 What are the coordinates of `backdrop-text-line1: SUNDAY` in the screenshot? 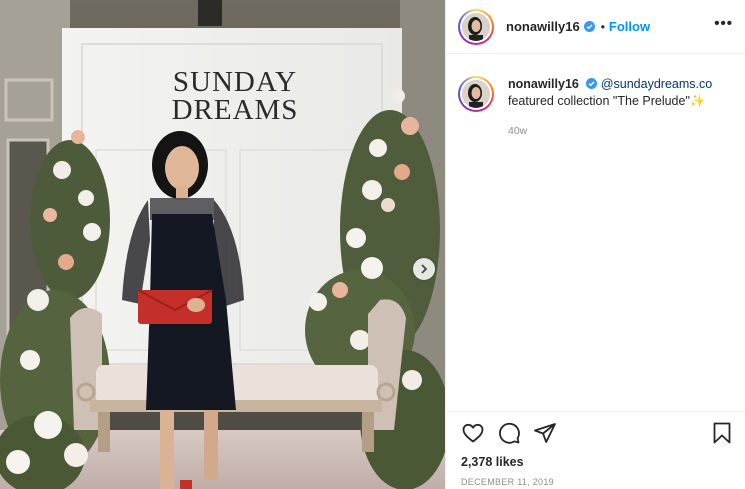 It's located at (235, 82).